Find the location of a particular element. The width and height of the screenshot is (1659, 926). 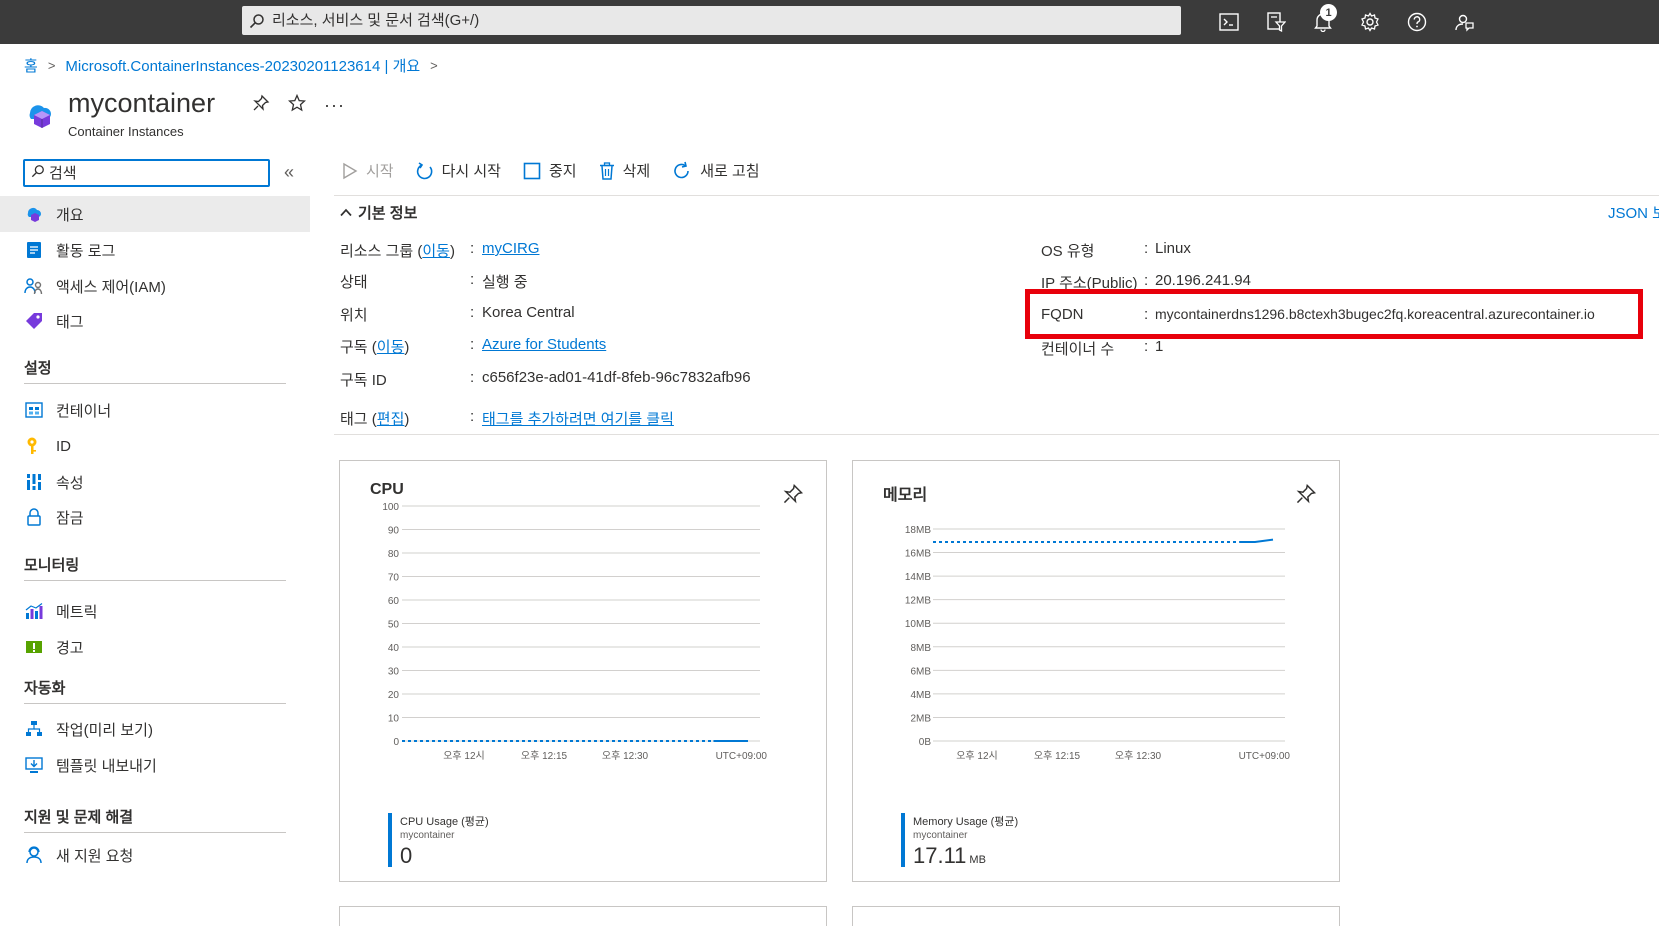

export-template-icon is located at coordinates (34, 765).